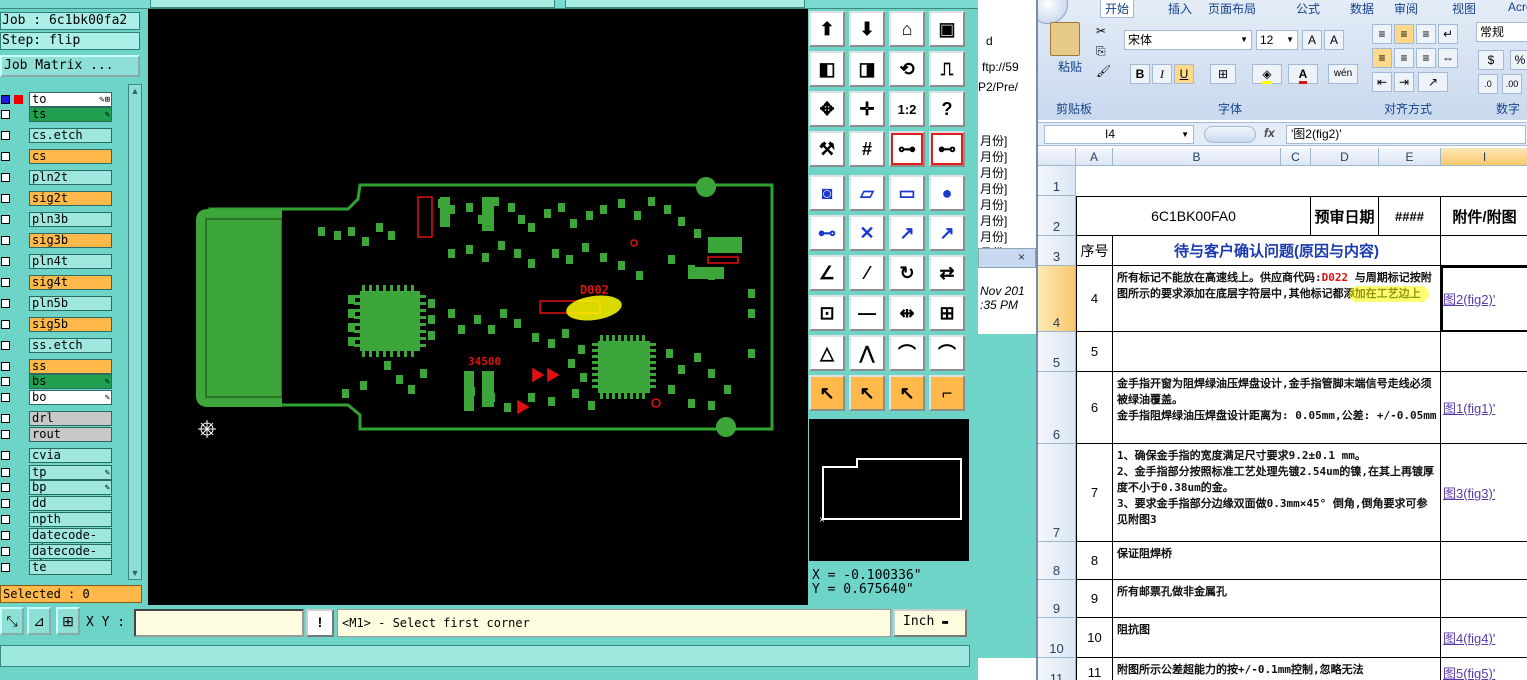  Describe the element at coordinates (947, 233) in the screenshot. I see `connect-point-alt-tool-button: ↗` at that location.